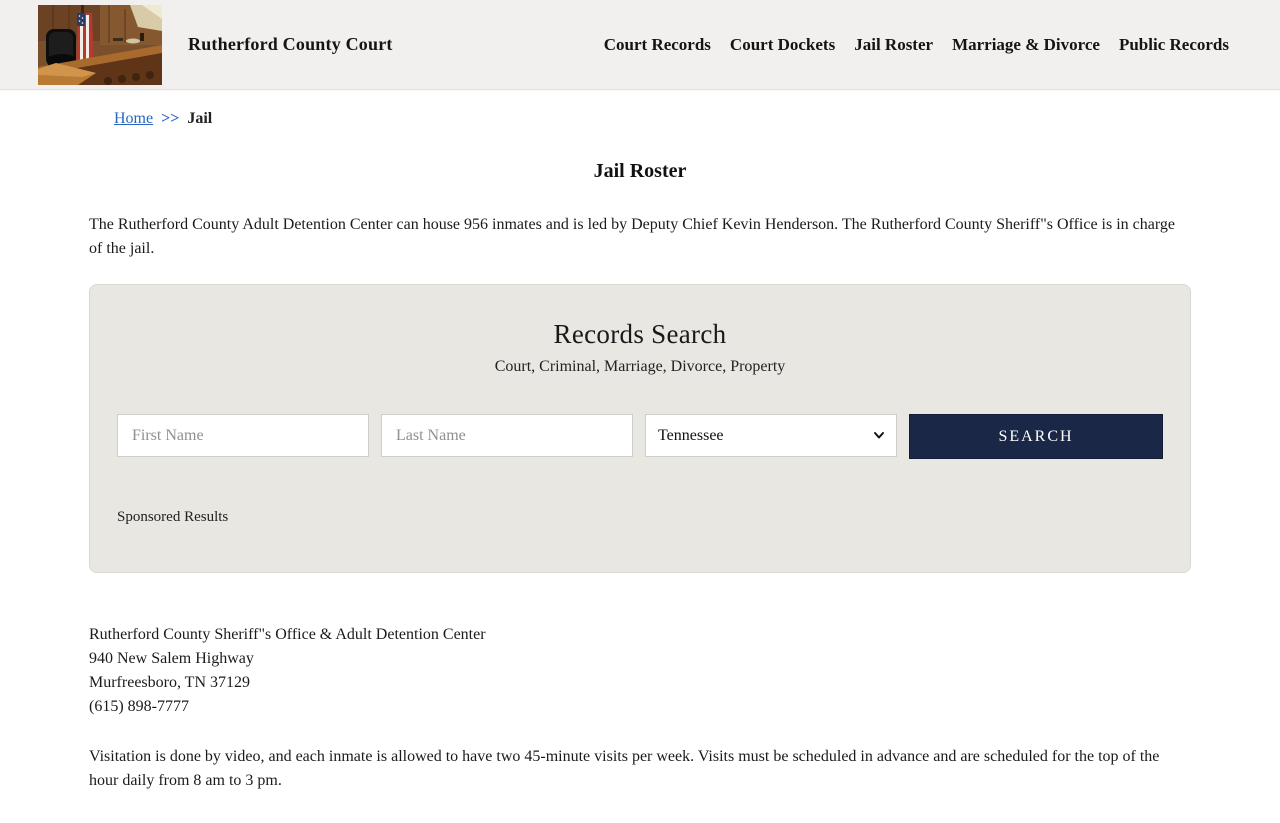  I want to click on state-select: Tennessee, so click(771, 435).